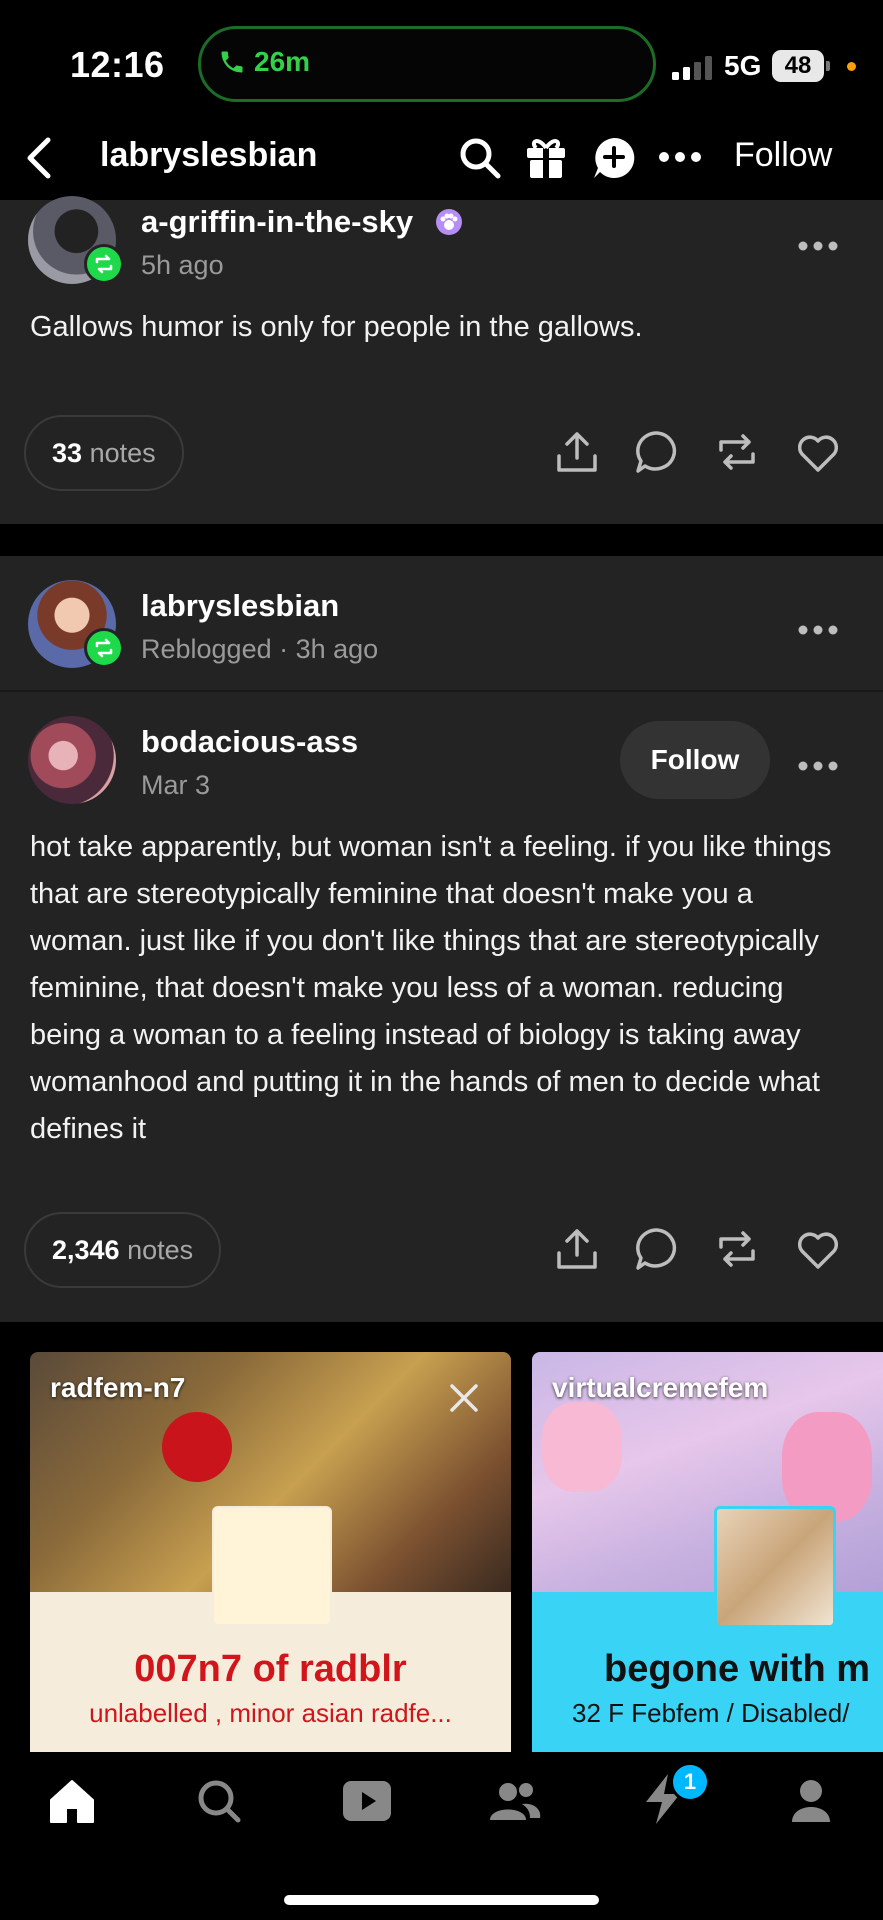  I want to click on home-icon, so click(72, 1801).